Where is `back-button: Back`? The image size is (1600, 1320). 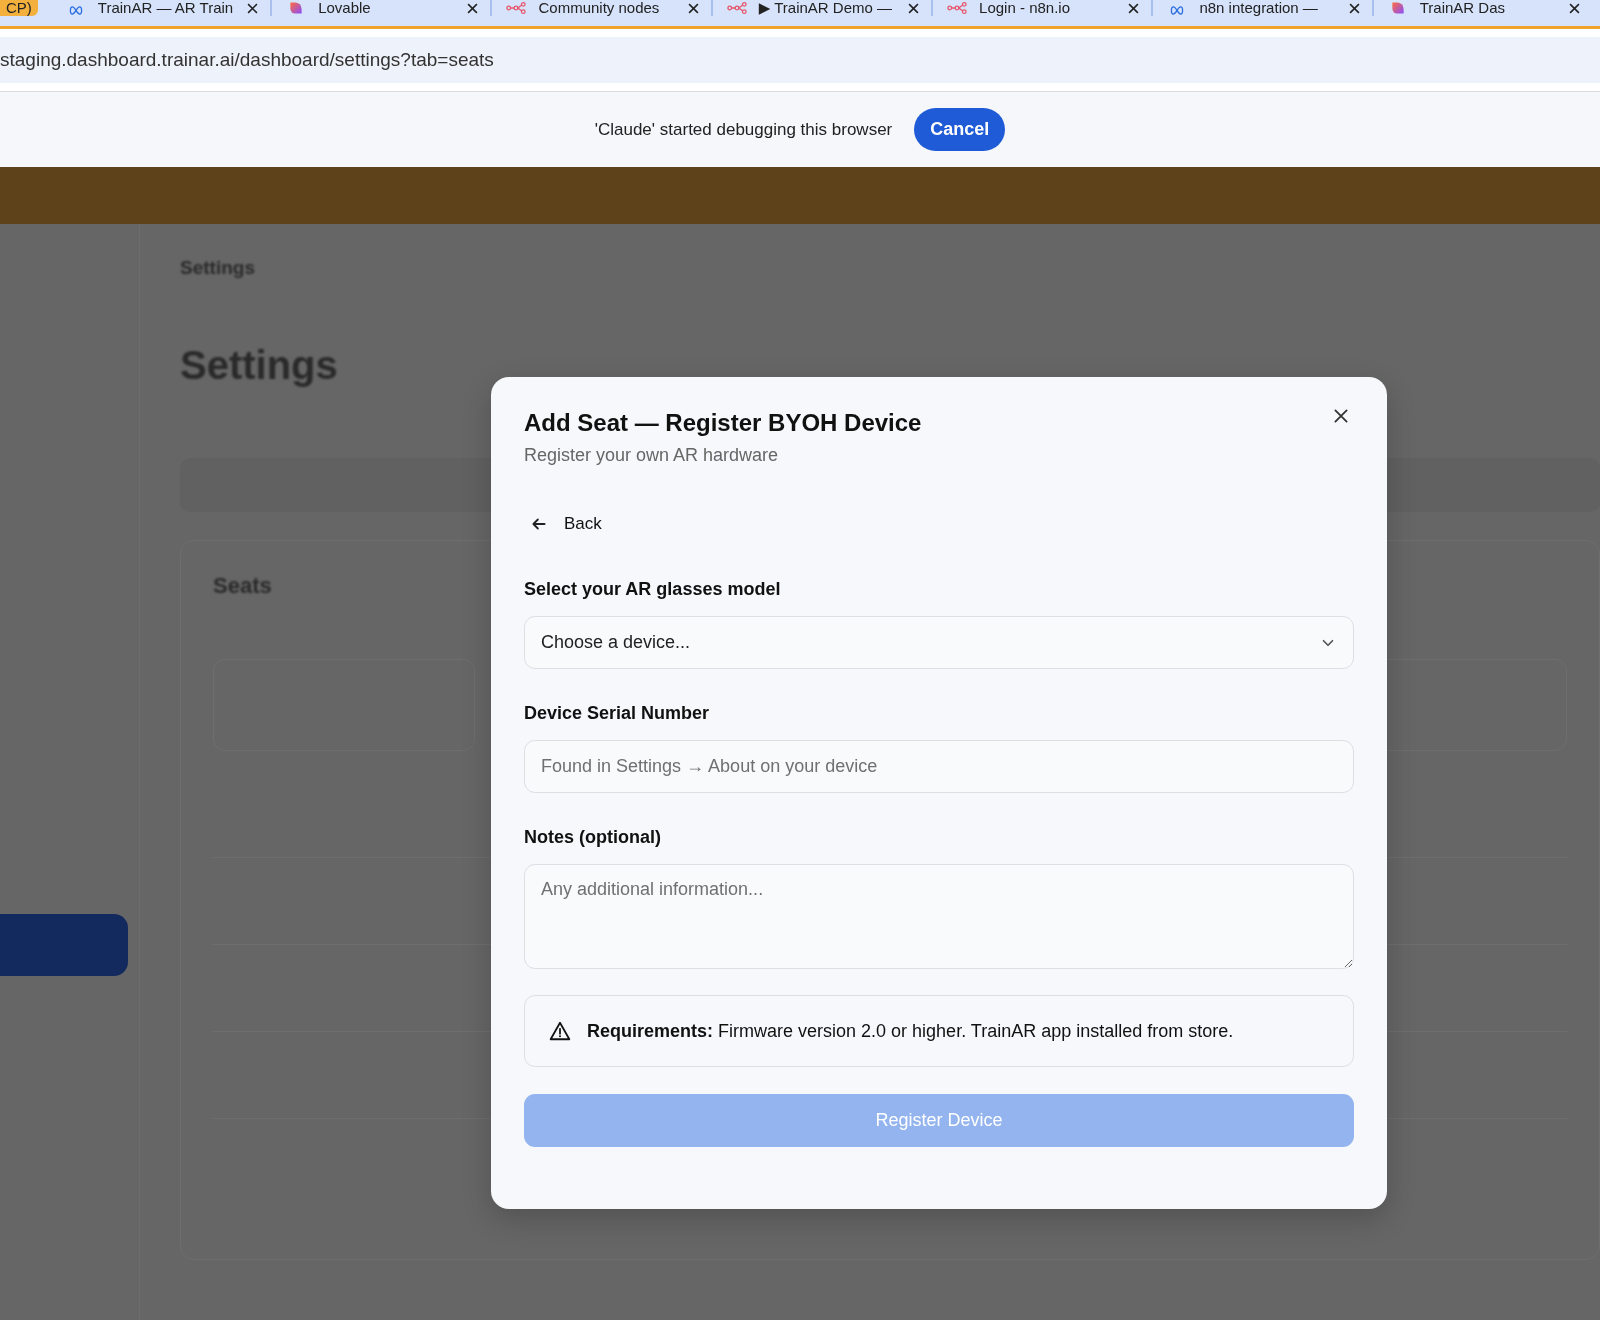
back-button: Back is located at coordinates (566, 524).